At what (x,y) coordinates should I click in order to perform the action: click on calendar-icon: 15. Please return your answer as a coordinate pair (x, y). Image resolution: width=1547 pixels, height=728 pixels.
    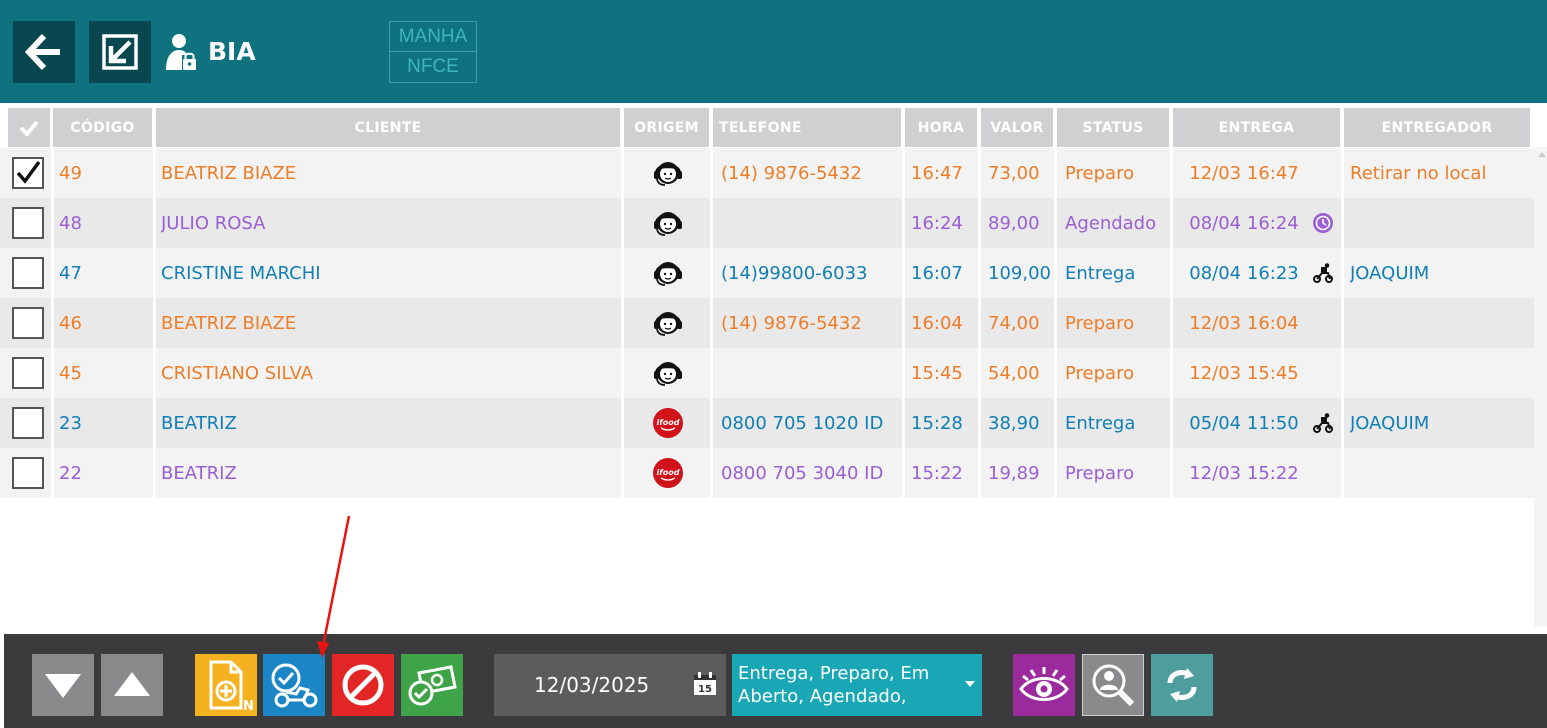
    Looking at the image, I should click on (705, 684).